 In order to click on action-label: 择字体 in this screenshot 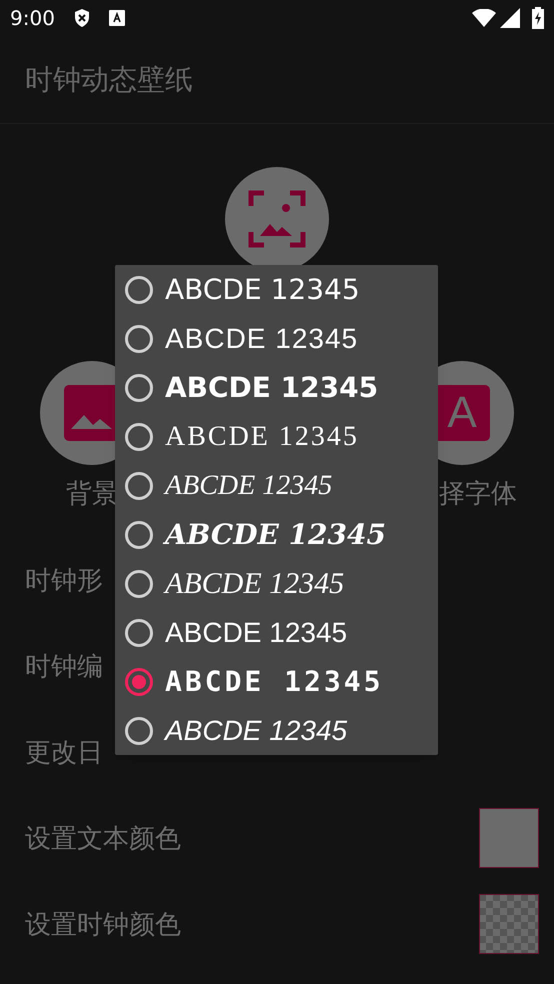, I will do `click(478, 493)`.